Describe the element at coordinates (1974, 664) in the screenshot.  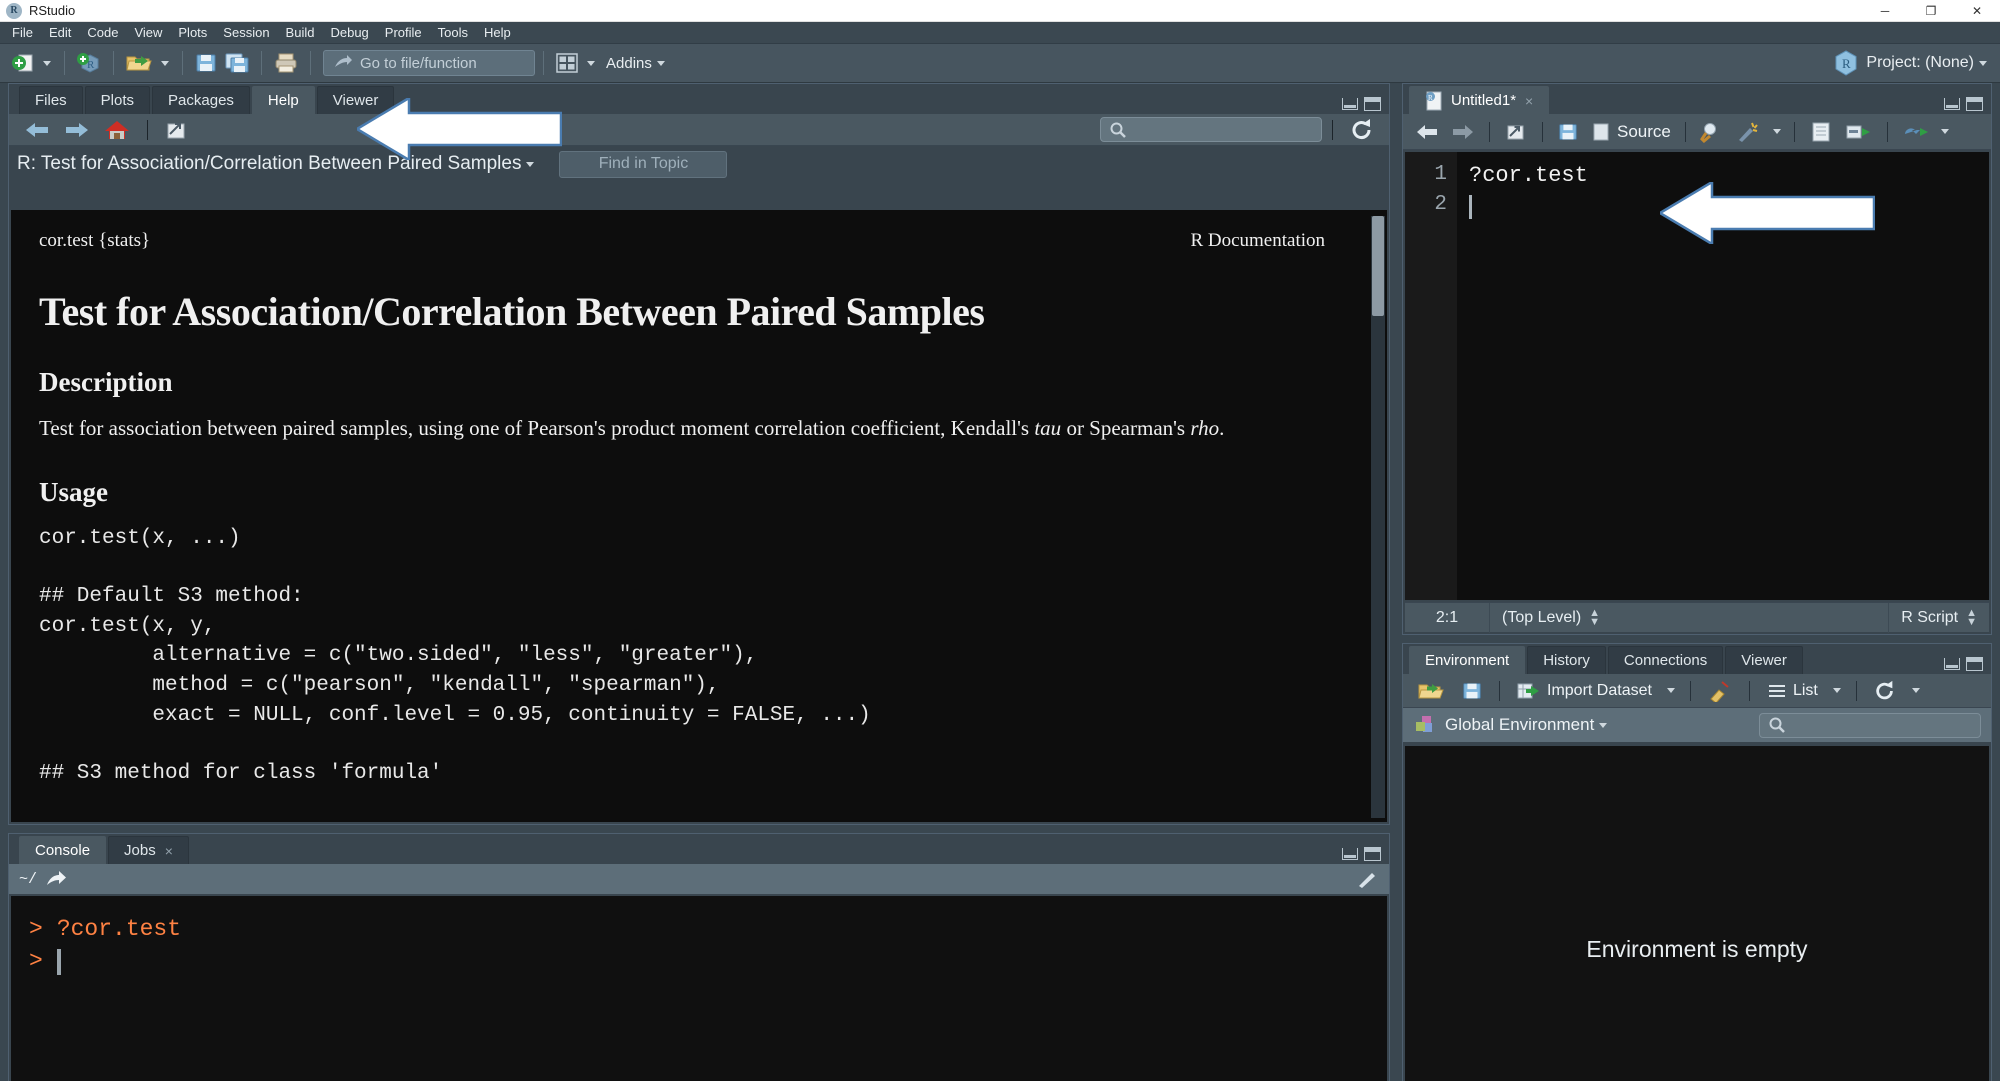
I see `environment-pane-maximize-button` at that location.